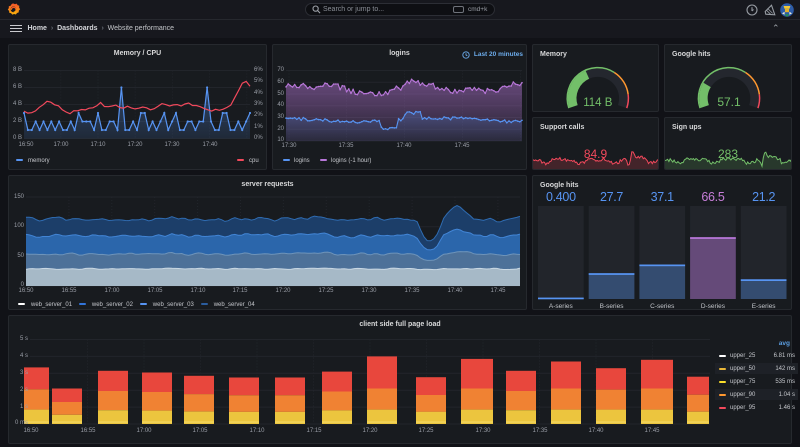 The height and width of the screenshot is (447, 800). Describe the element at coordinates (598, 103) in the screenshot. I see `svg-text: 114 B` at that location.